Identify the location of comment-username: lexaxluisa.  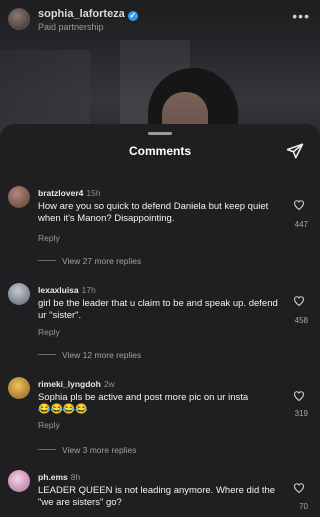
(58, 290).